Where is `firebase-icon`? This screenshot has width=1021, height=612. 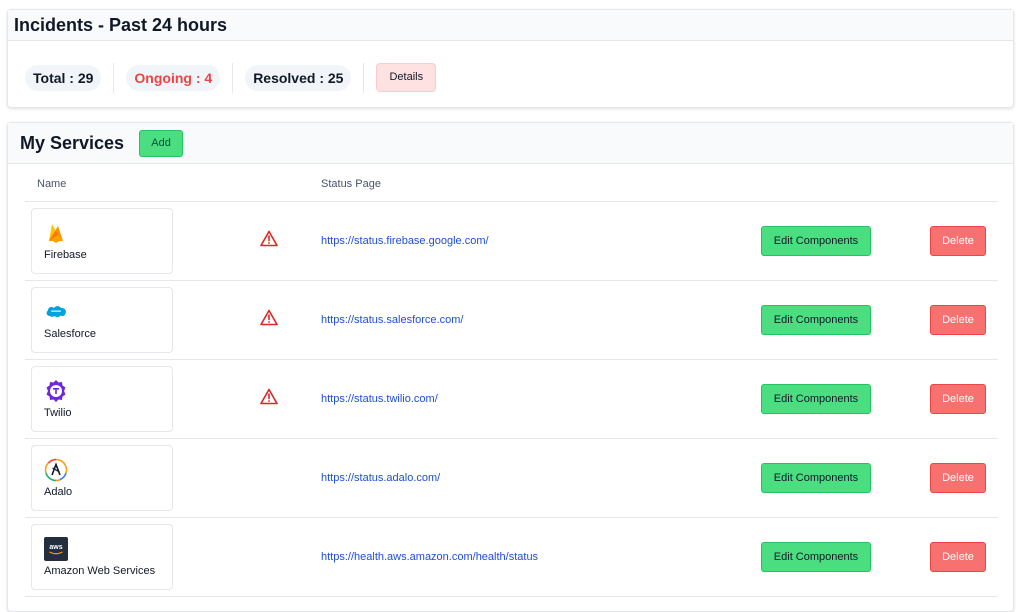 firebase-icon is located at coordinates (56, 233).